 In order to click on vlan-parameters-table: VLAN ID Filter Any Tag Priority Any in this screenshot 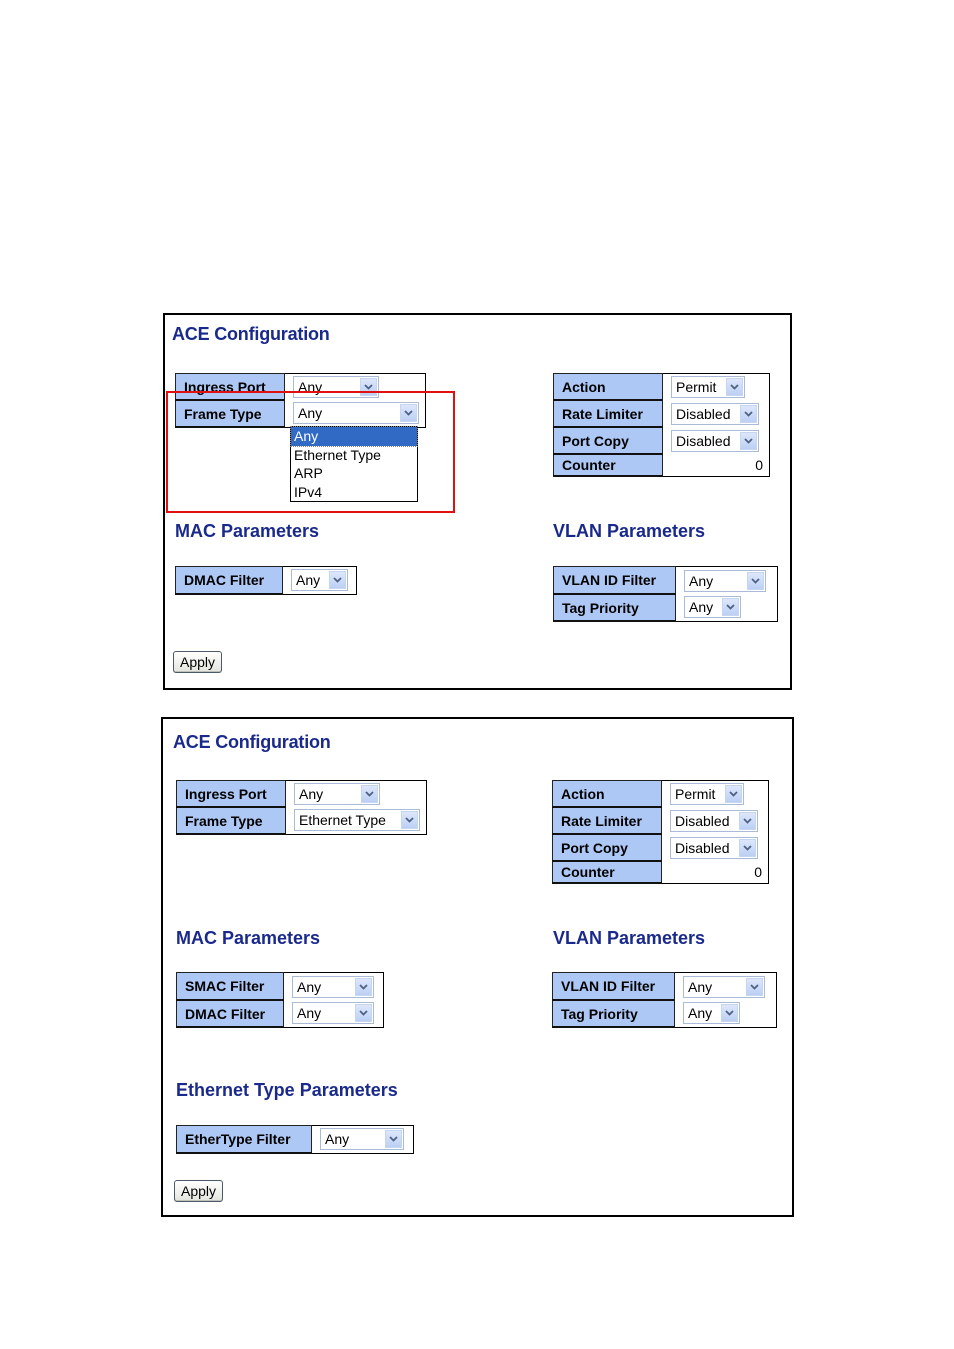, I will do `click(664, 1000)`.